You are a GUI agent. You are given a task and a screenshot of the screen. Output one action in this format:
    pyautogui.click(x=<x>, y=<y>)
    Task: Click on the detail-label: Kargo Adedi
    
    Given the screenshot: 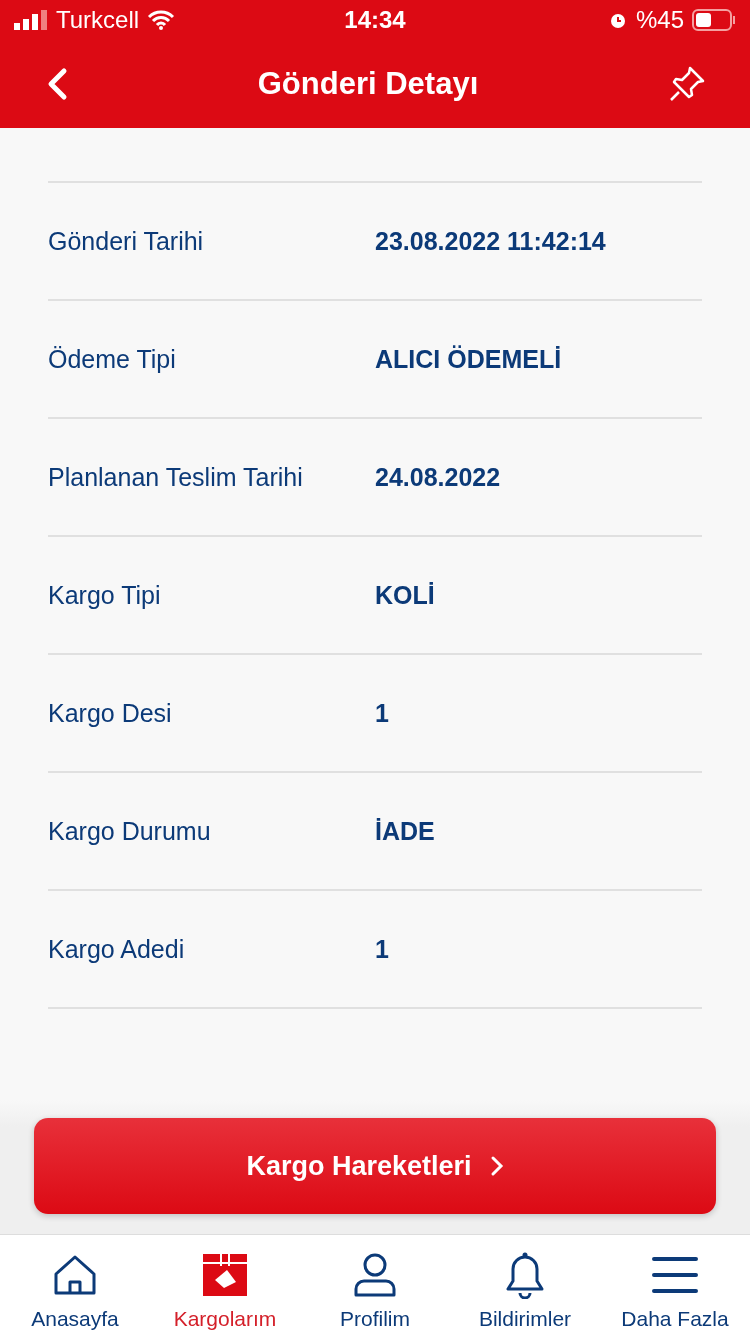 What is the action you would take?
    pyautogui.click(x=117, y=949)
    